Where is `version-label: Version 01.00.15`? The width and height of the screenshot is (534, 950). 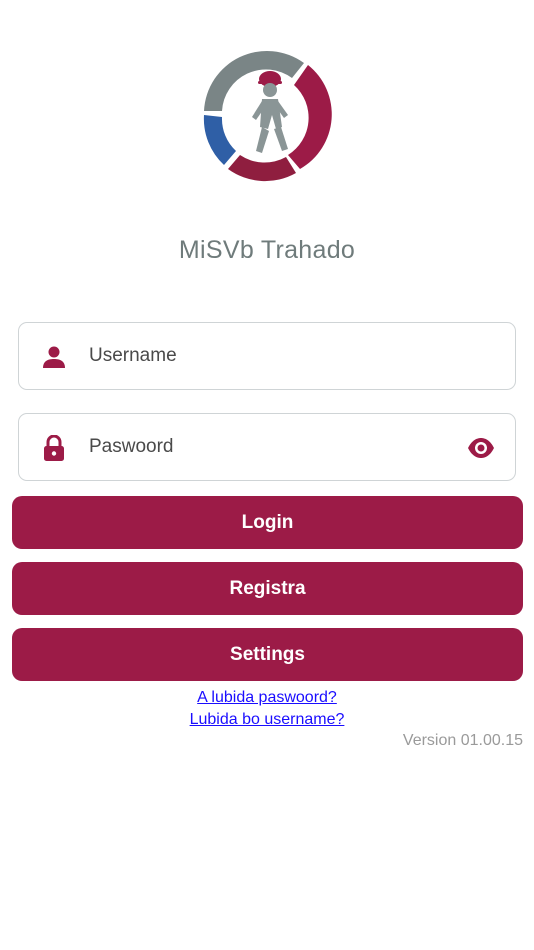 version-label: Version 01.00.15 is located at coordinates (462, 740).